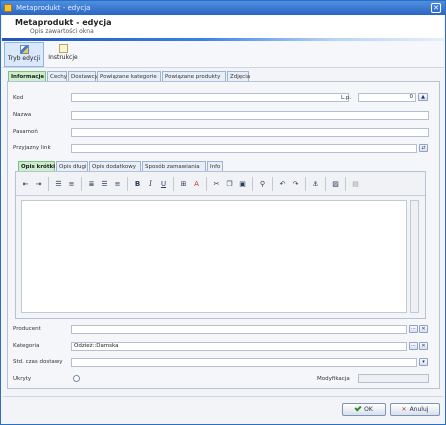 Image resolution: width=446 pixels, height=425 pixels. Describe the element at coordinates (368, 409) in the screenshot. I see `ok-label: OK` at that location.